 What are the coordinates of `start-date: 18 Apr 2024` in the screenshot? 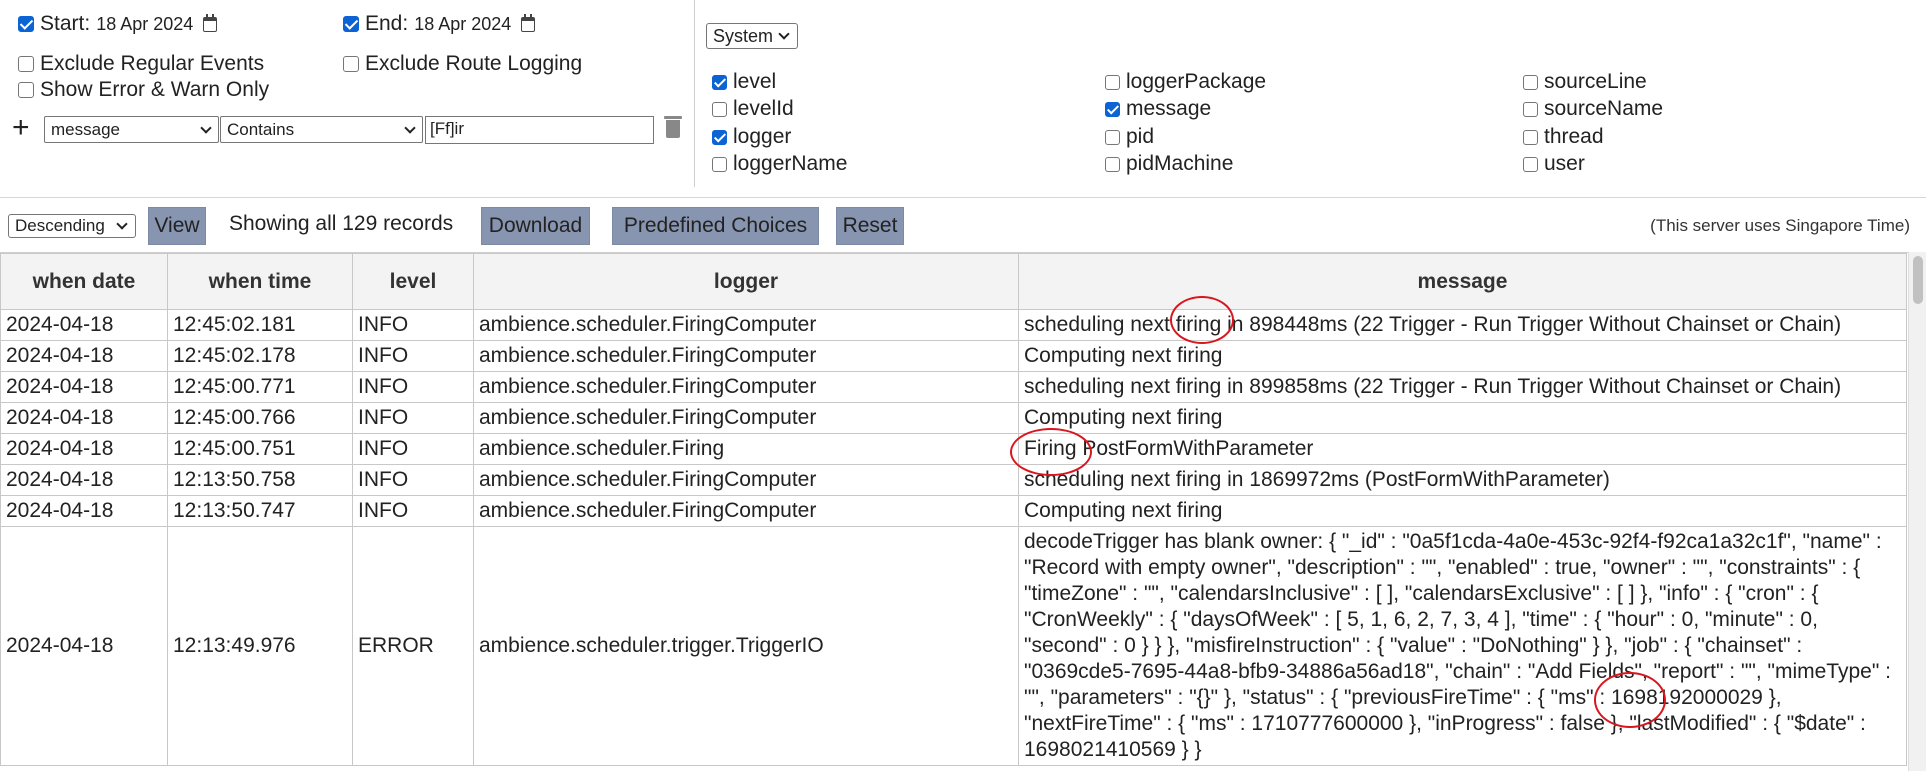 It's located at (144, 24).